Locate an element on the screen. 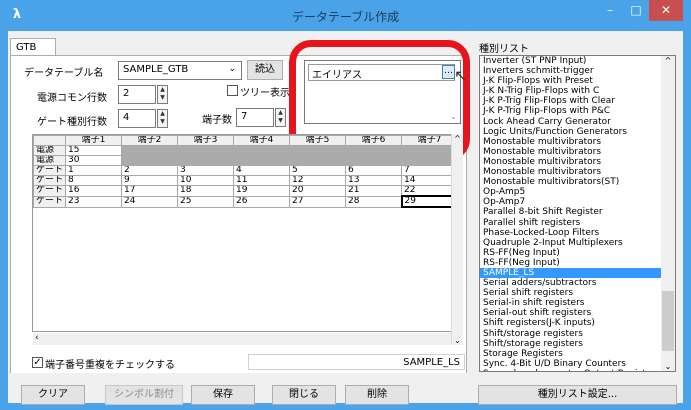  list-item: Storage Registers is located at coordinates (577, 354).